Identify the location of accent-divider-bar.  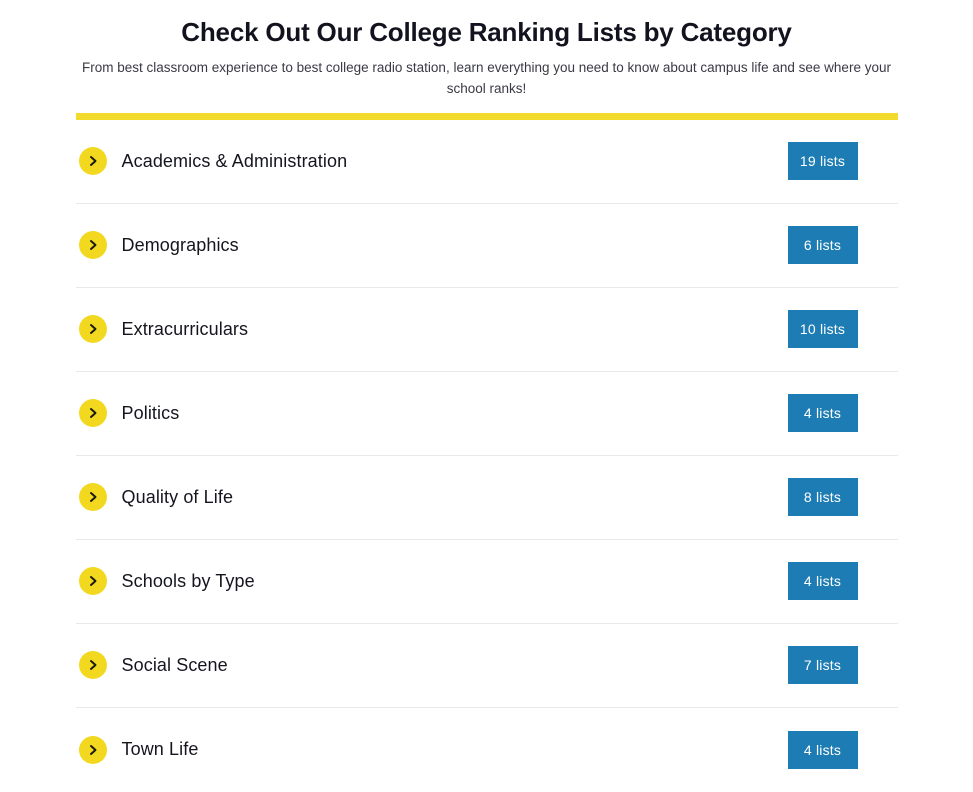
(486, 116).